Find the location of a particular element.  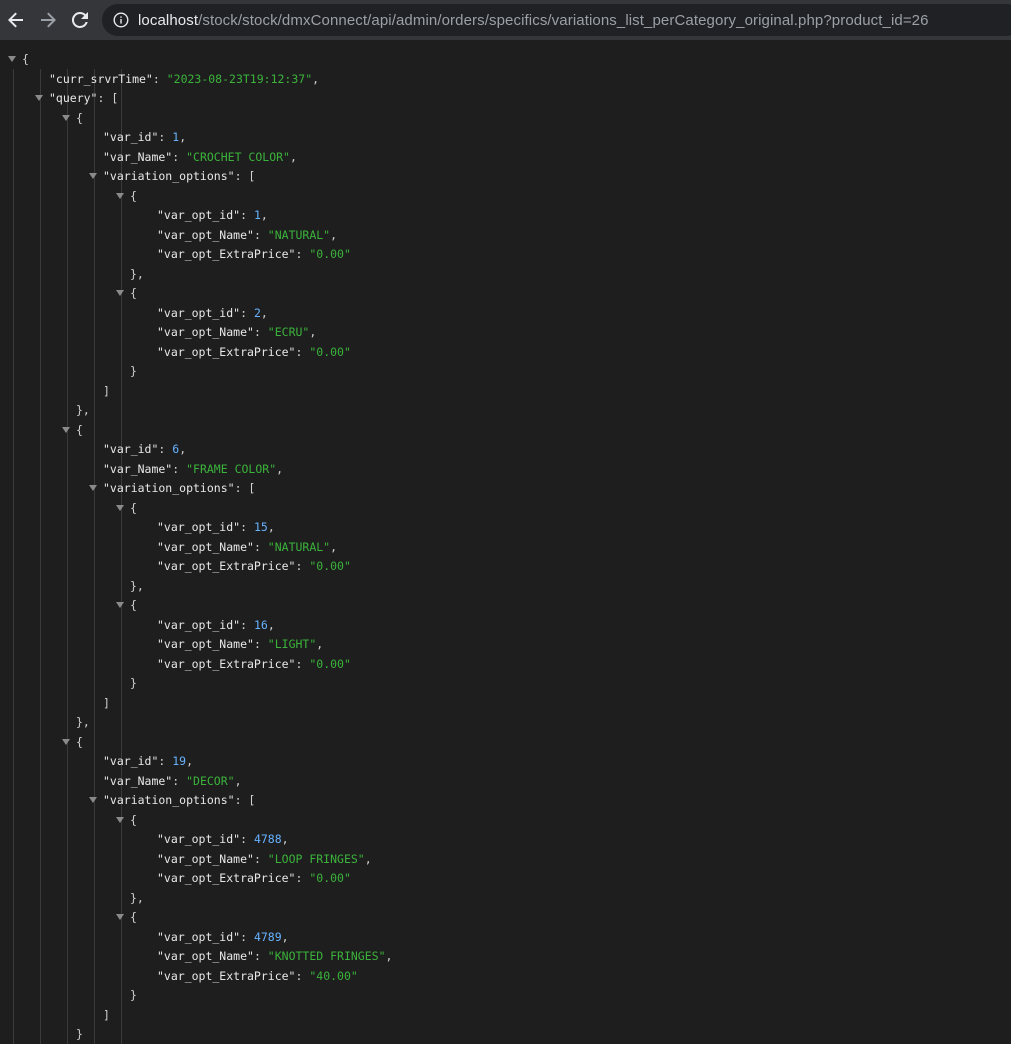

json-line: "curr_srvrTime": "2023-08-23T19:12:37", is located at coordinates (184, 79).